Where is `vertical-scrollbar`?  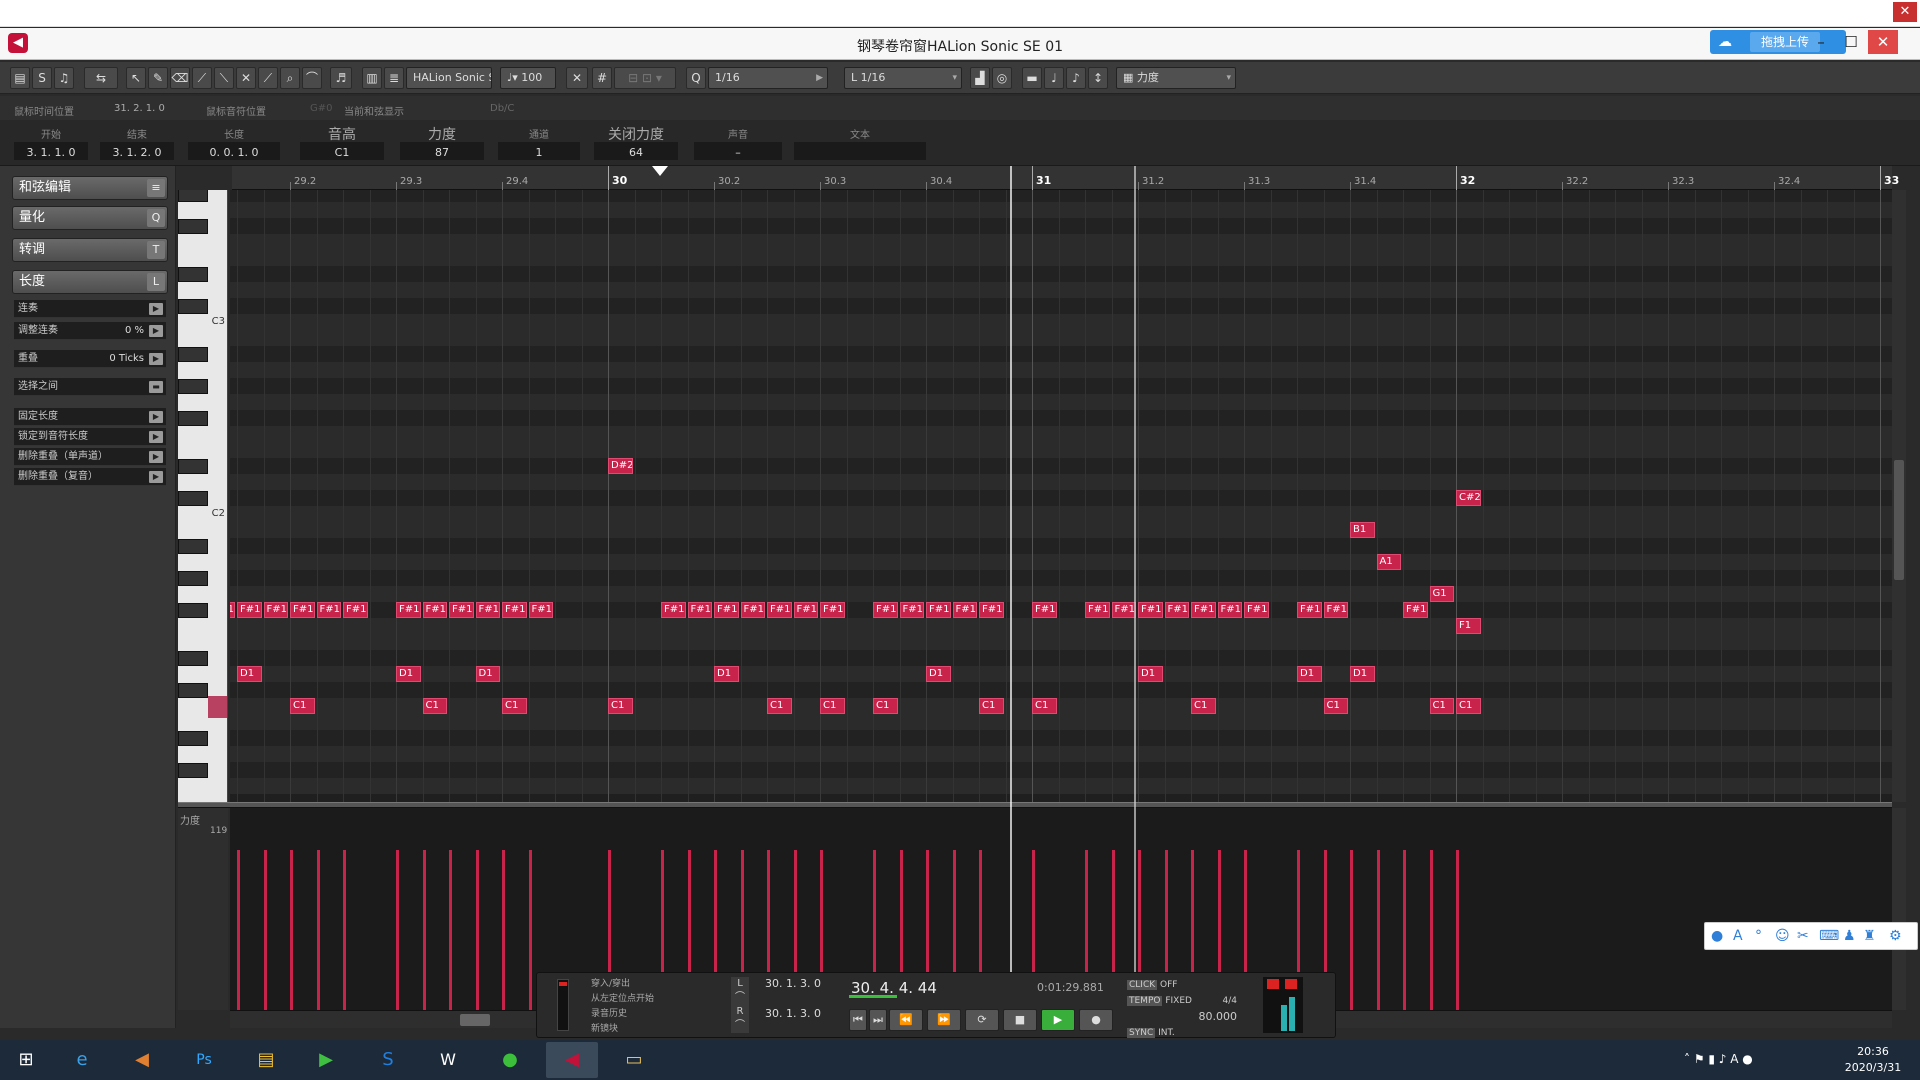
vertical-scrollbar is located at coordinates (1899, 496).